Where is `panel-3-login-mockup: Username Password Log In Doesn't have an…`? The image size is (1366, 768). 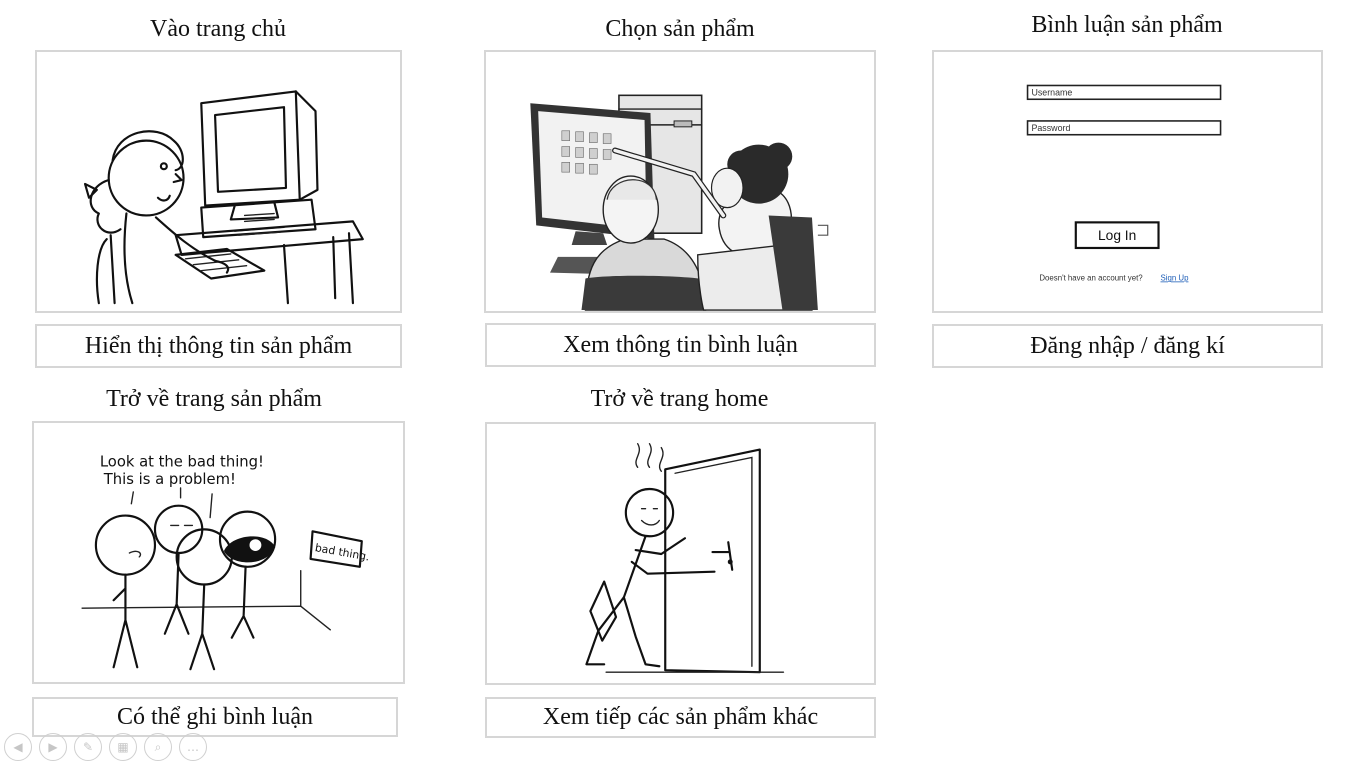
panel-3-login-mockup: Username Password Log In Doesn't have an… is located at coordinates (1127, 181).